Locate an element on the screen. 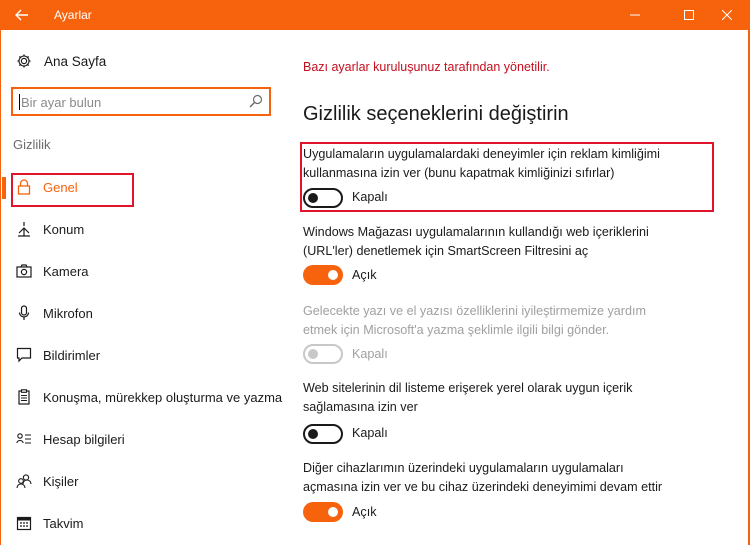 The height and width of the screenshot is (545, 750). title-bar: Ayarlar is located at coordinates (375, 15).